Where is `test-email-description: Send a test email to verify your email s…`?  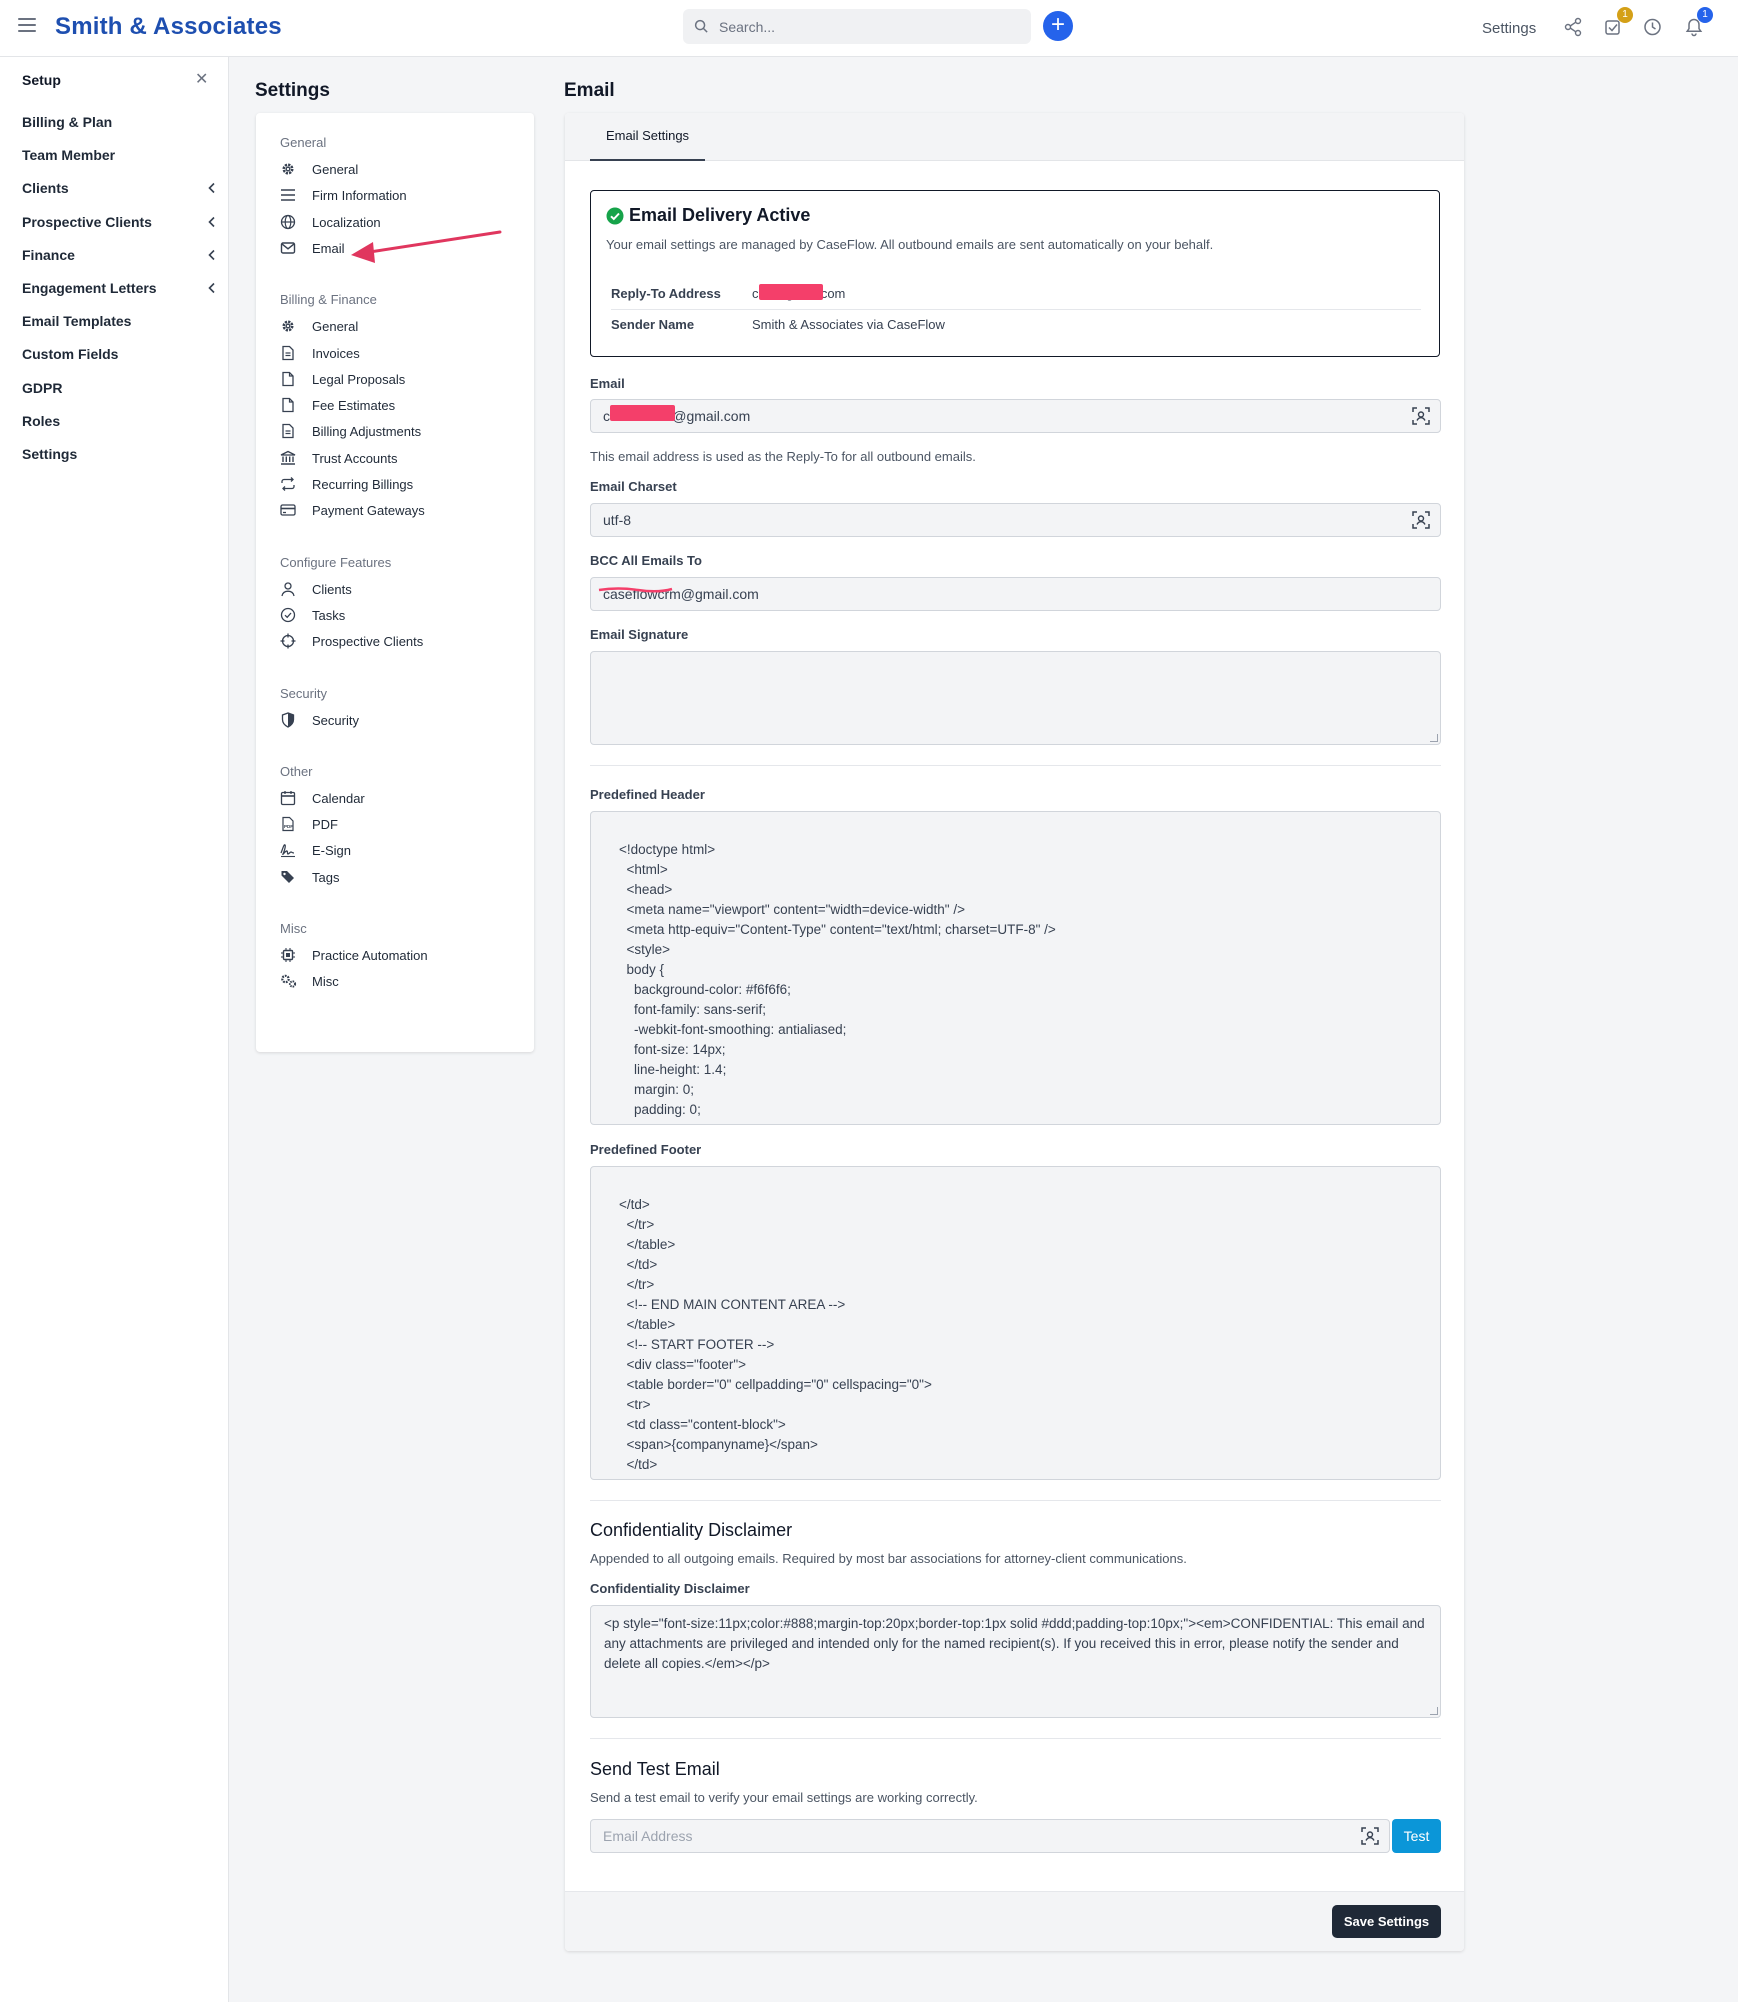
test-email-description: Send a test email to verify your email s… is located at coordinates (784, 1797).